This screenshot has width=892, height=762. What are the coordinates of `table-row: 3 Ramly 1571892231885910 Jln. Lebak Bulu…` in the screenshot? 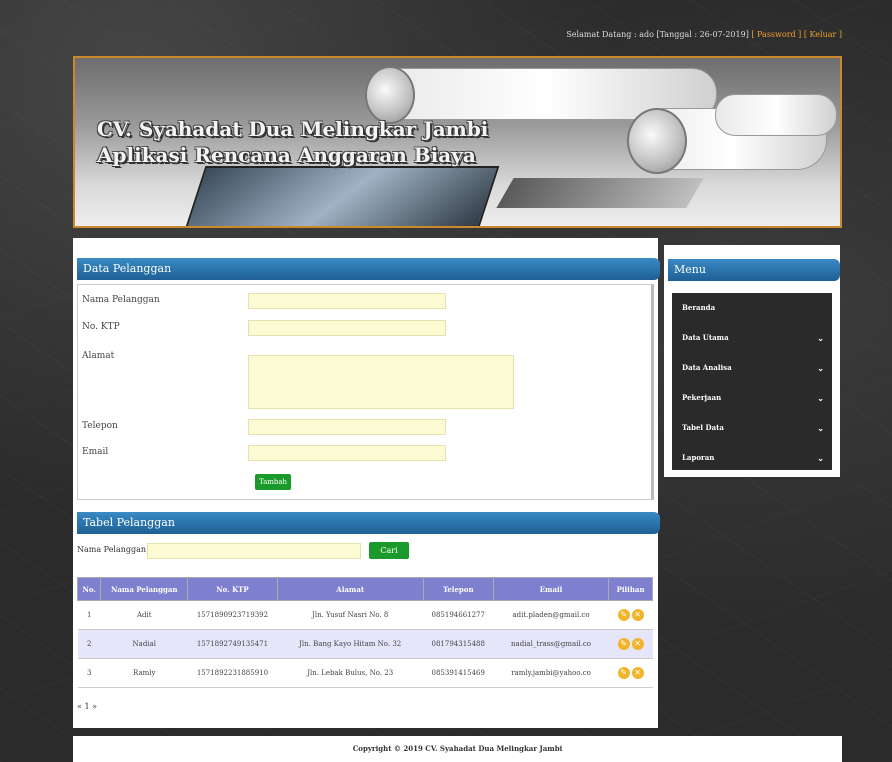 It's located at (365, 673).